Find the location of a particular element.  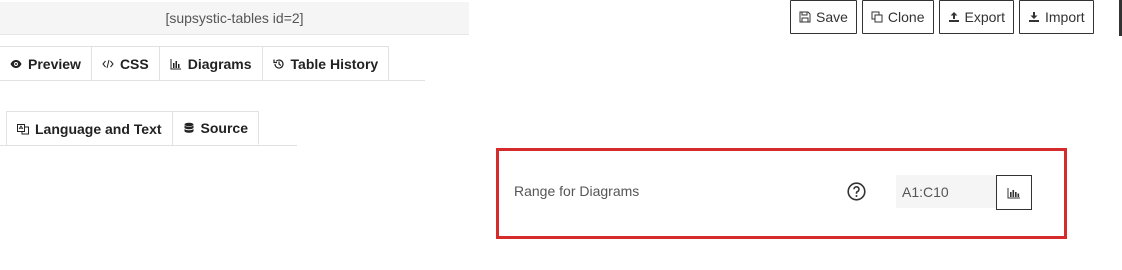

download-icon is located at coordinates (1033, 17).